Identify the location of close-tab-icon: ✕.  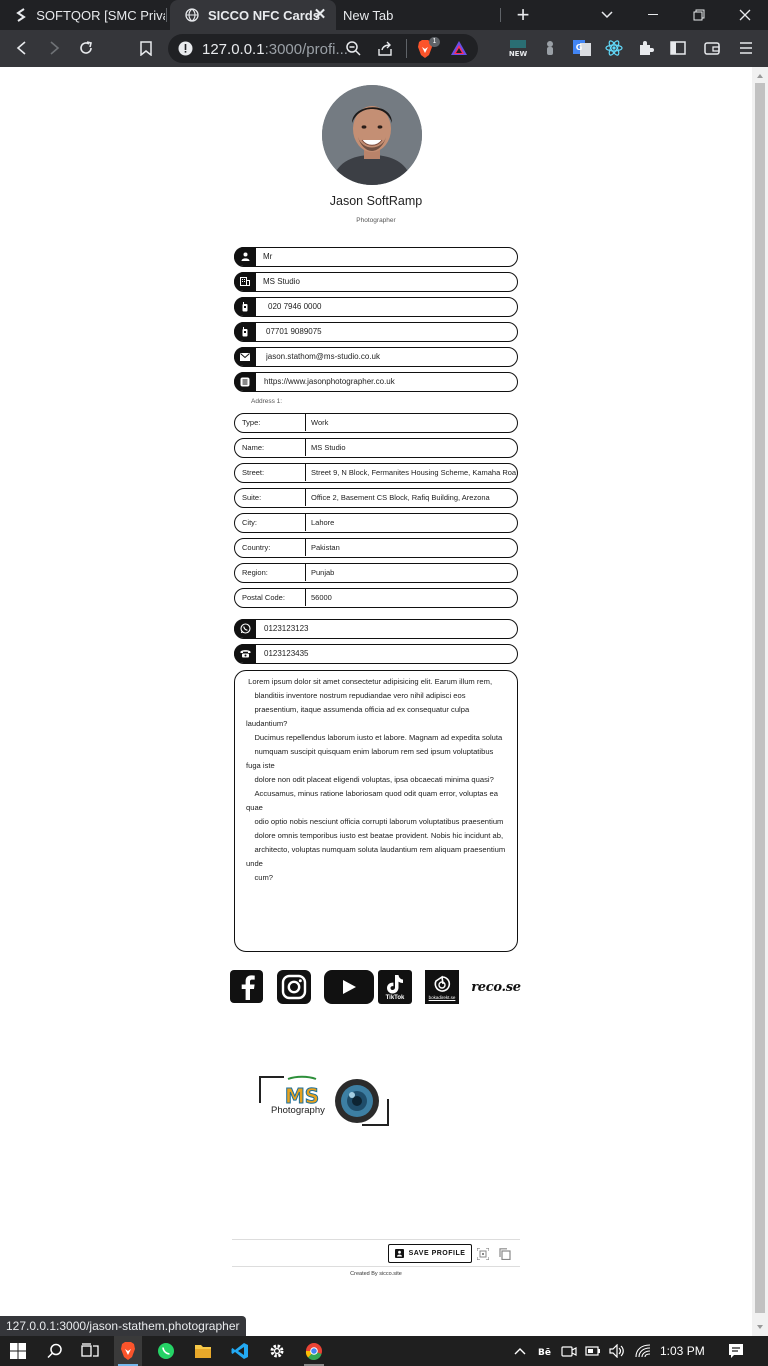
(320, 15).